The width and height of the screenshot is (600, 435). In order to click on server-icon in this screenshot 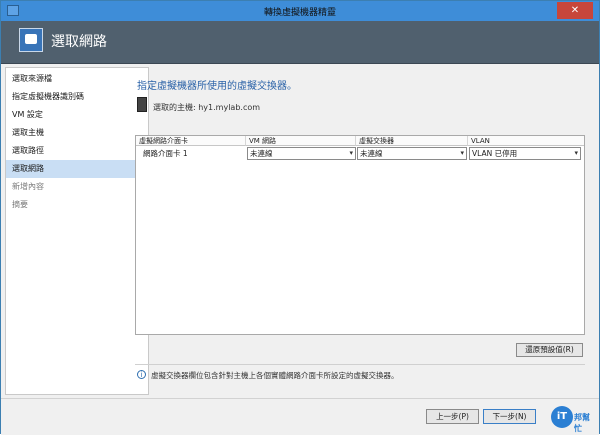, I will do `click(142, 104)`.